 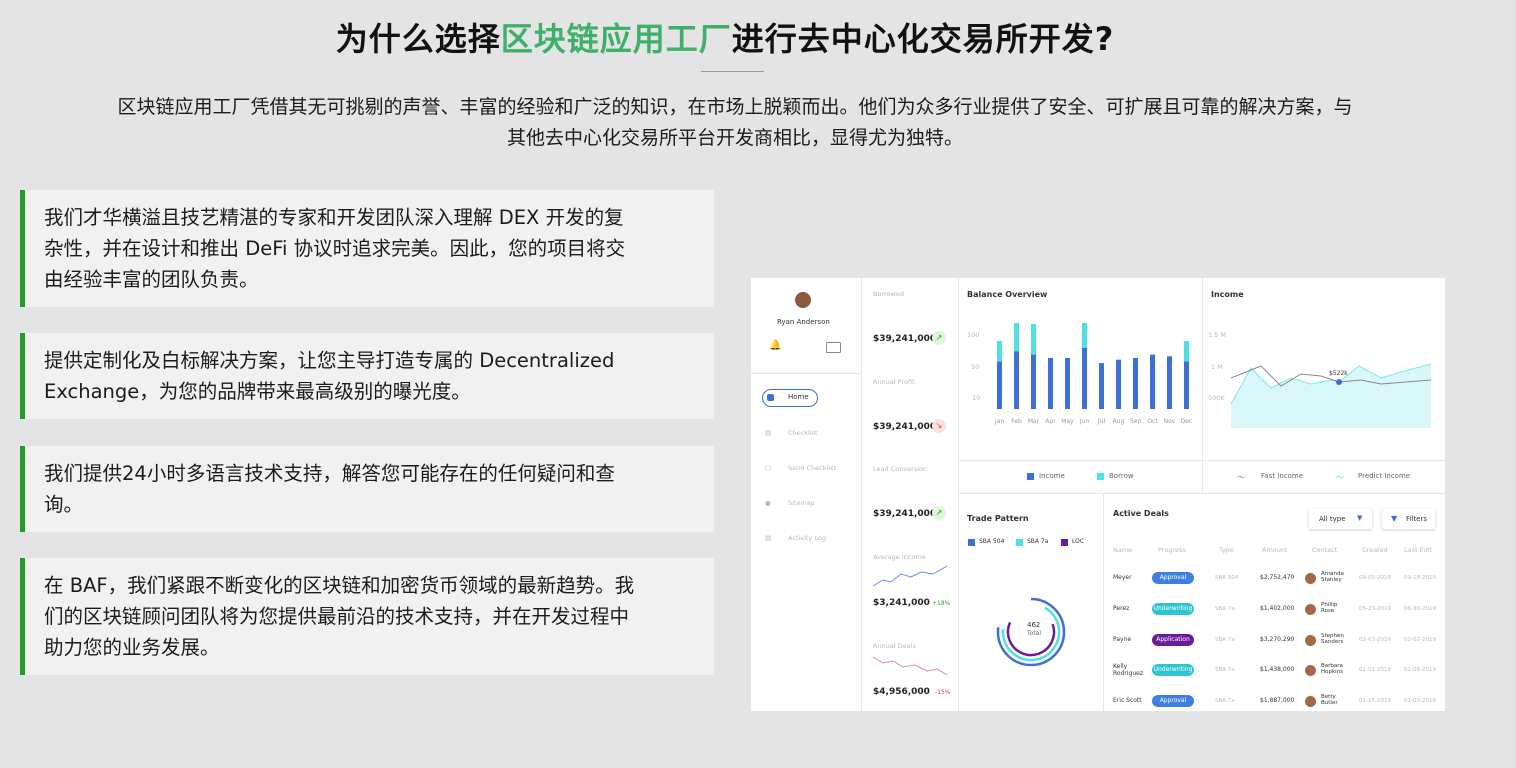 I want to click on column-header: Contact, so click(x=1325, y=550).